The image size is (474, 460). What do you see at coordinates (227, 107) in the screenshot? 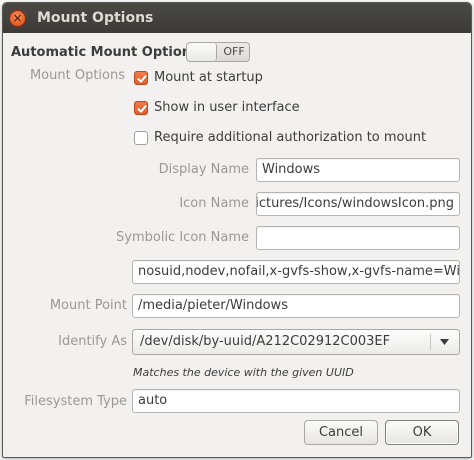
I see `checkbox-label: Show in user interface` at bounding box center [227, 107].